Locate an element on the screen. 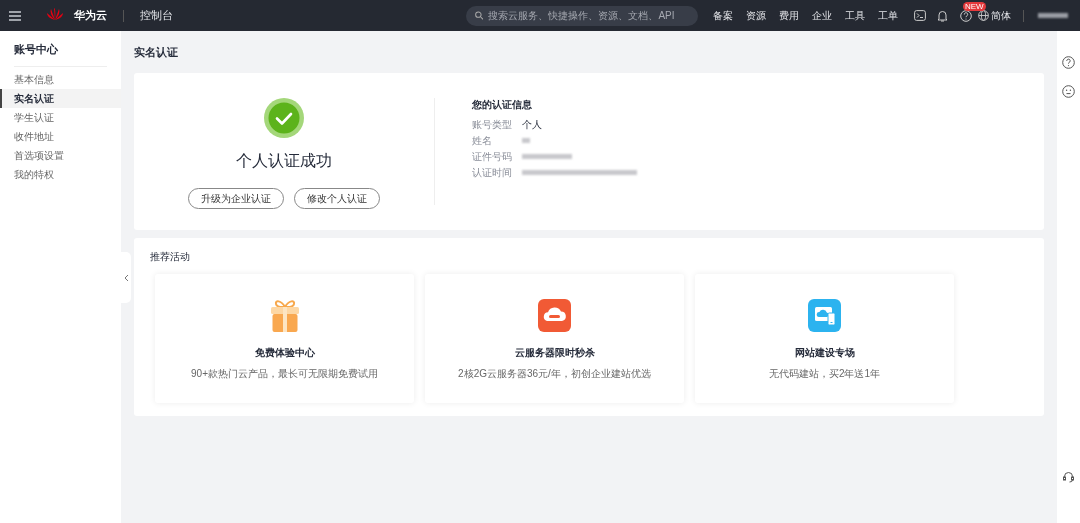  terminal-icon is located at coordinates (920, 15).